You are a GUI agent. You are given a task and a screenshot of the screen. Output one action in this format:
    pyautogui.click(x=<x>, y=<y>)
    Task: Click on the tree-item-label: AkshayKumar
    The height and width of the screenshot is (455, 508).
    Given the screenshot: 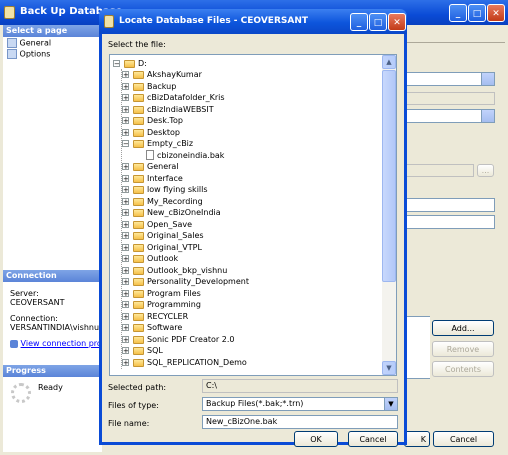 What is the action you would take?
    pyautogui.click(x=174, y=74)
    